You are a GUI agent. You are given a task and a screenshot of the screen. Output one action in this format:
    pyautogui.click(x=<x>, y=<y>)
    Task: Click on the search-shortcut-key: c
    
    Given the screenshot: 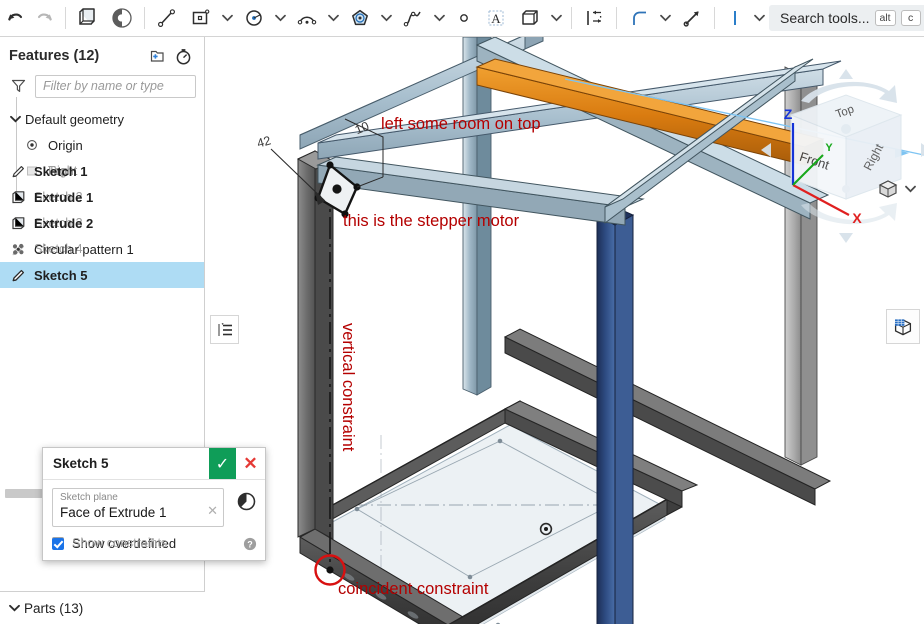 What is the action you would take?
    pyautogui.click(x=910, y=18)
    